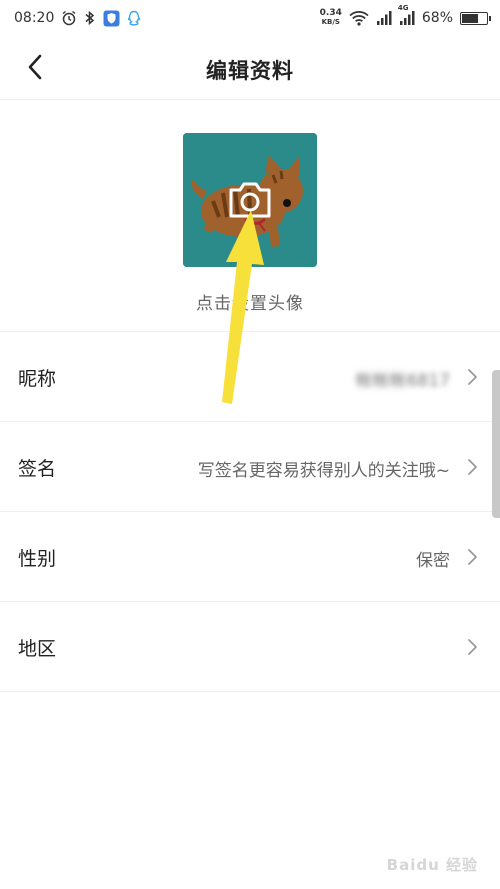 The width and height of the screenshot is (500, 889). I want to click on signal-icon, so click(384, 18).